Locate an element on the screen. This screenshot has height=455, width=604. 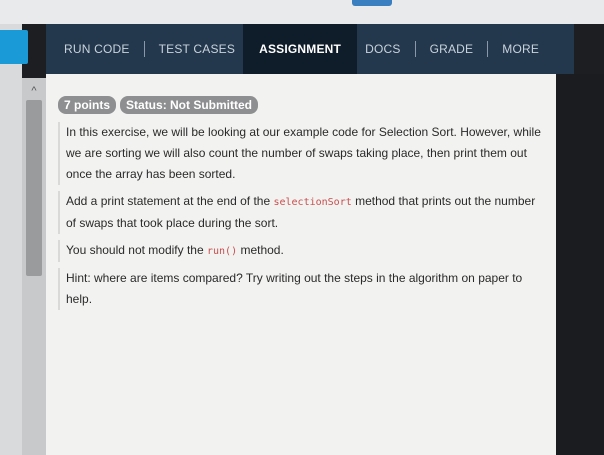
code-selection-sort: selectionSort is located at coordinates (312, 202).